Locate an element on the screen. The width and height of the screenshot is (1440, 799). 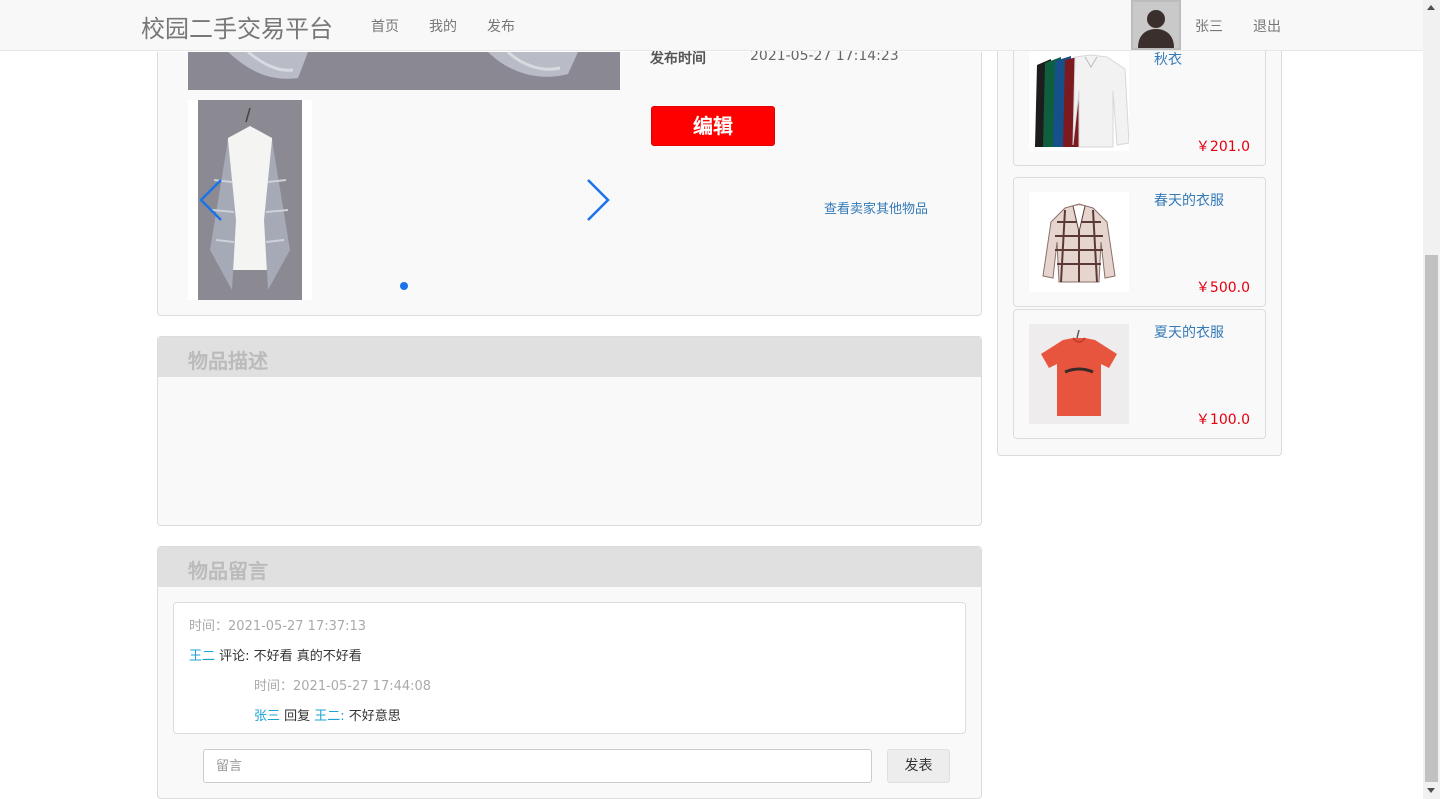
nav-logout: 退出 is located at coordinates (1267, 26).